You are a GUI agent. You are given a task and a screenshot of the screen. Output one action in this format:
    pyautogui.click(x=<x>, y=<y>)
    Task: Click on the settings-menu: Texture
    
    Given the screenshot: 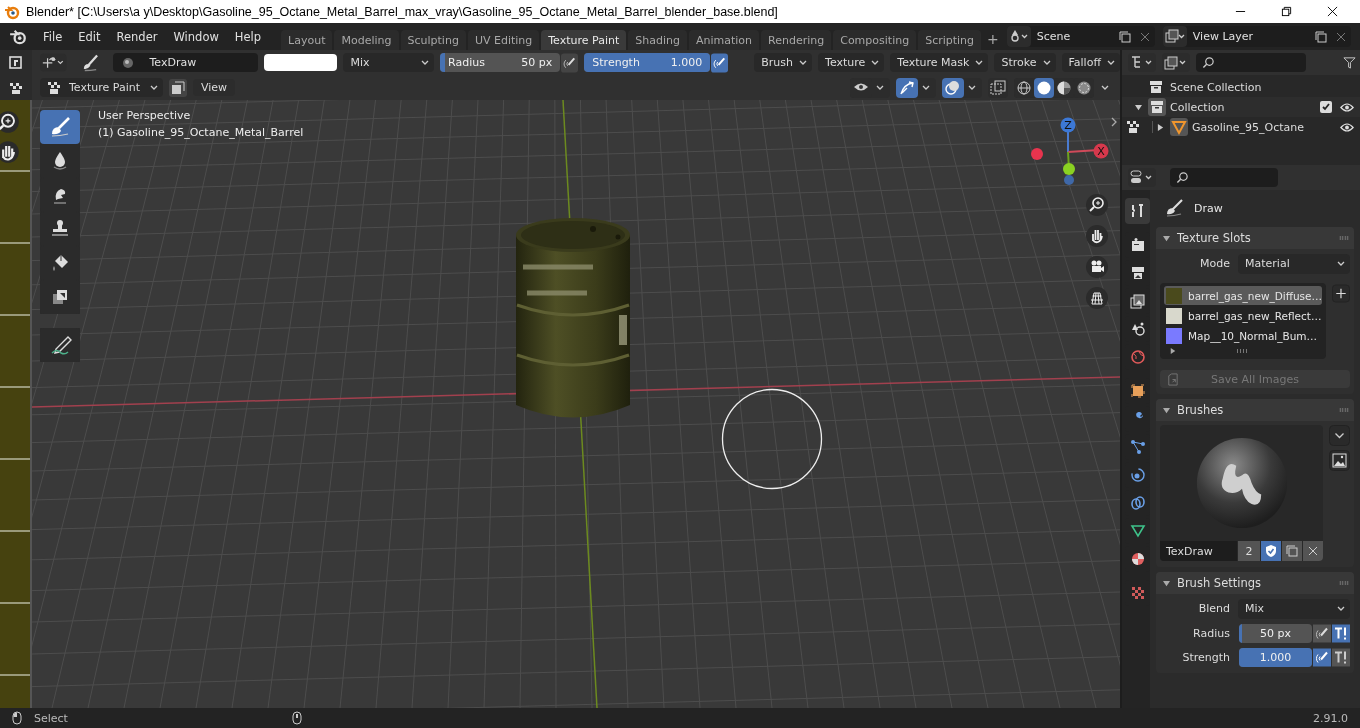 What is the action you would take?
    pyautogui.click(x=851, y=62)
    